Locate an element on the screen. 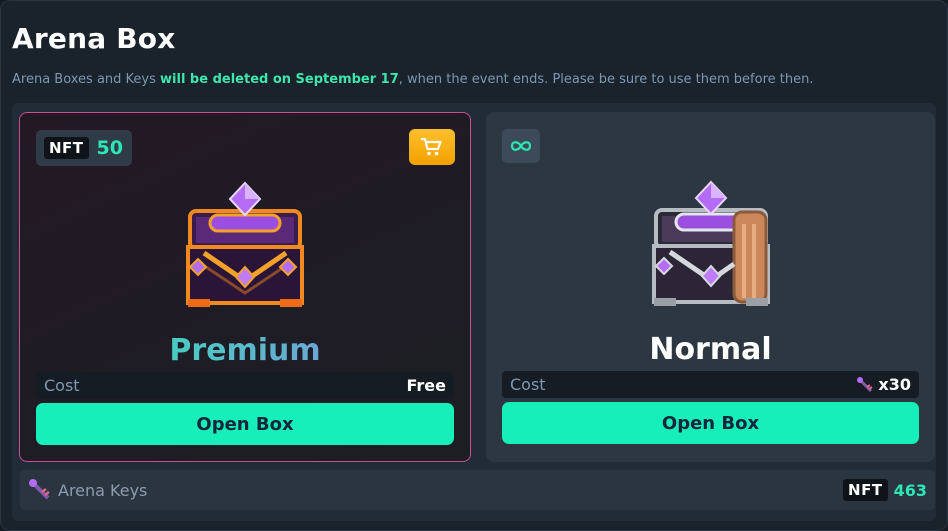 Image resolution: width=948 pixels, height=531 pixels. premium-cost-value: Free is located at coordinates (426, 385).